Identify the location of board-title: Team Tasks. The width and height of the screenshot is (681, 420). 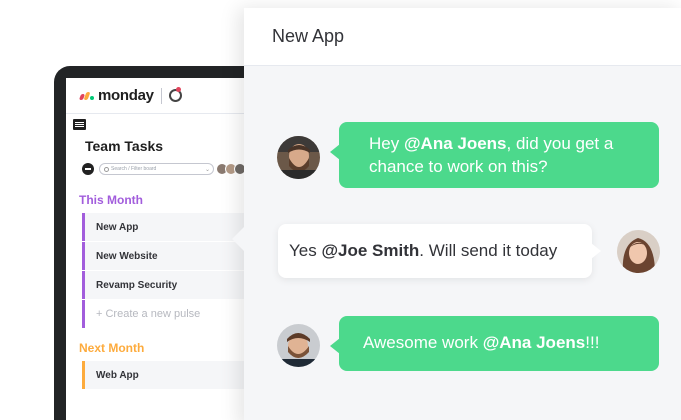
(124, 146).